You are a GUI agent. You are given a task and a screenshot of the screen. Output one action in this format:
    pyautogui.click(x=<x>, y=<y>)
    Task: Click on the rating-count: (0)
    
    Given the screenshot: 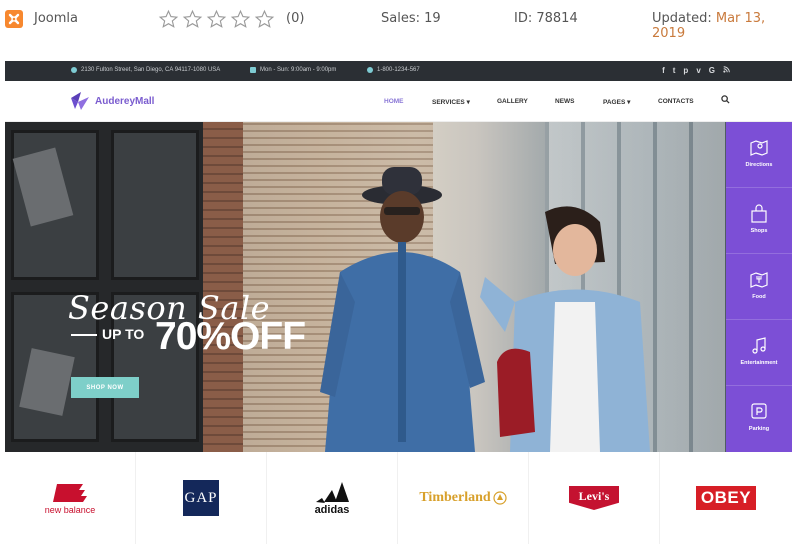 What is the action you would take?
    pyautogui.click(x=295, y=18)
    